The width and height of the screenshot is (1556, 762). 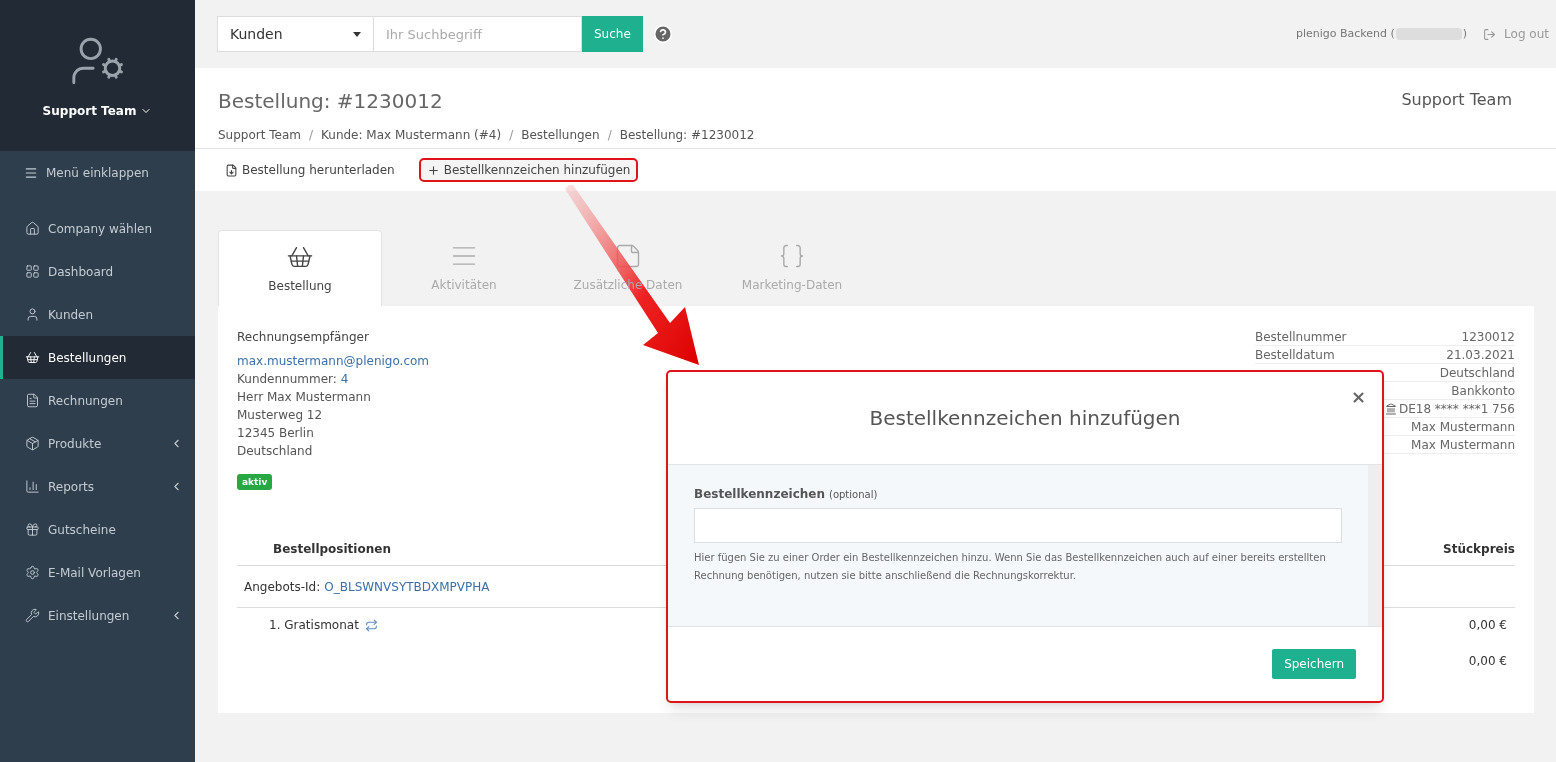 I want to click on customer-number-link: 4, so click(x=344, y=379).